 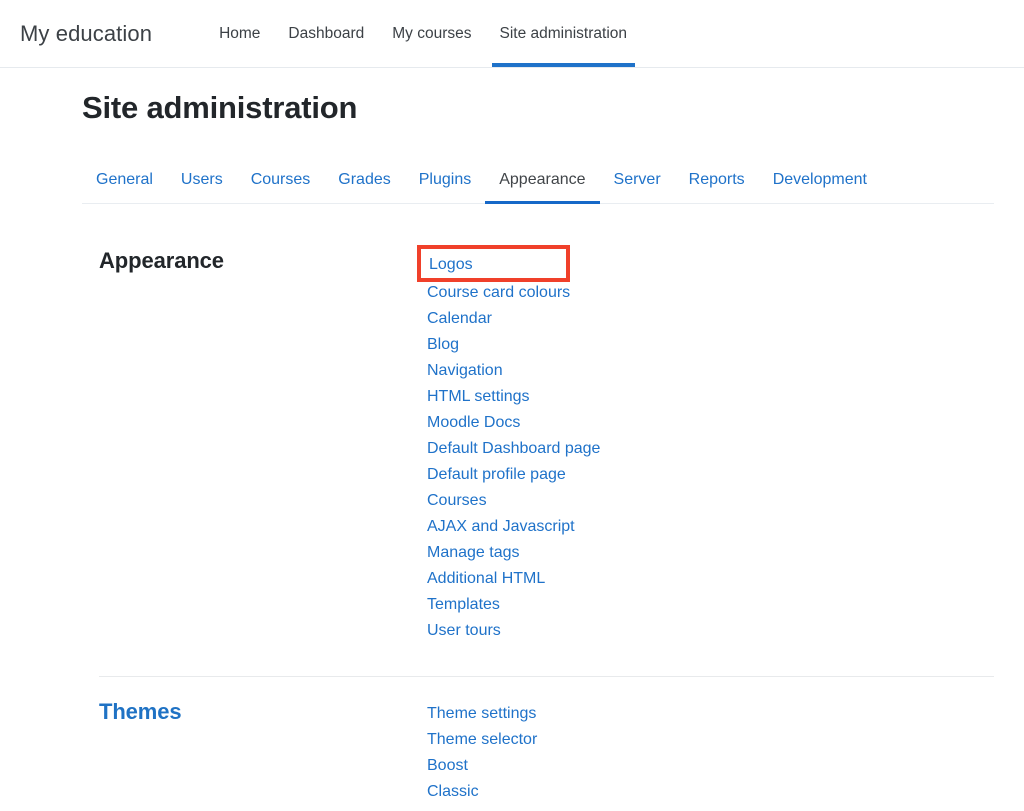 I want to click on tab-grades: Grades, so click(x=364, y=187).